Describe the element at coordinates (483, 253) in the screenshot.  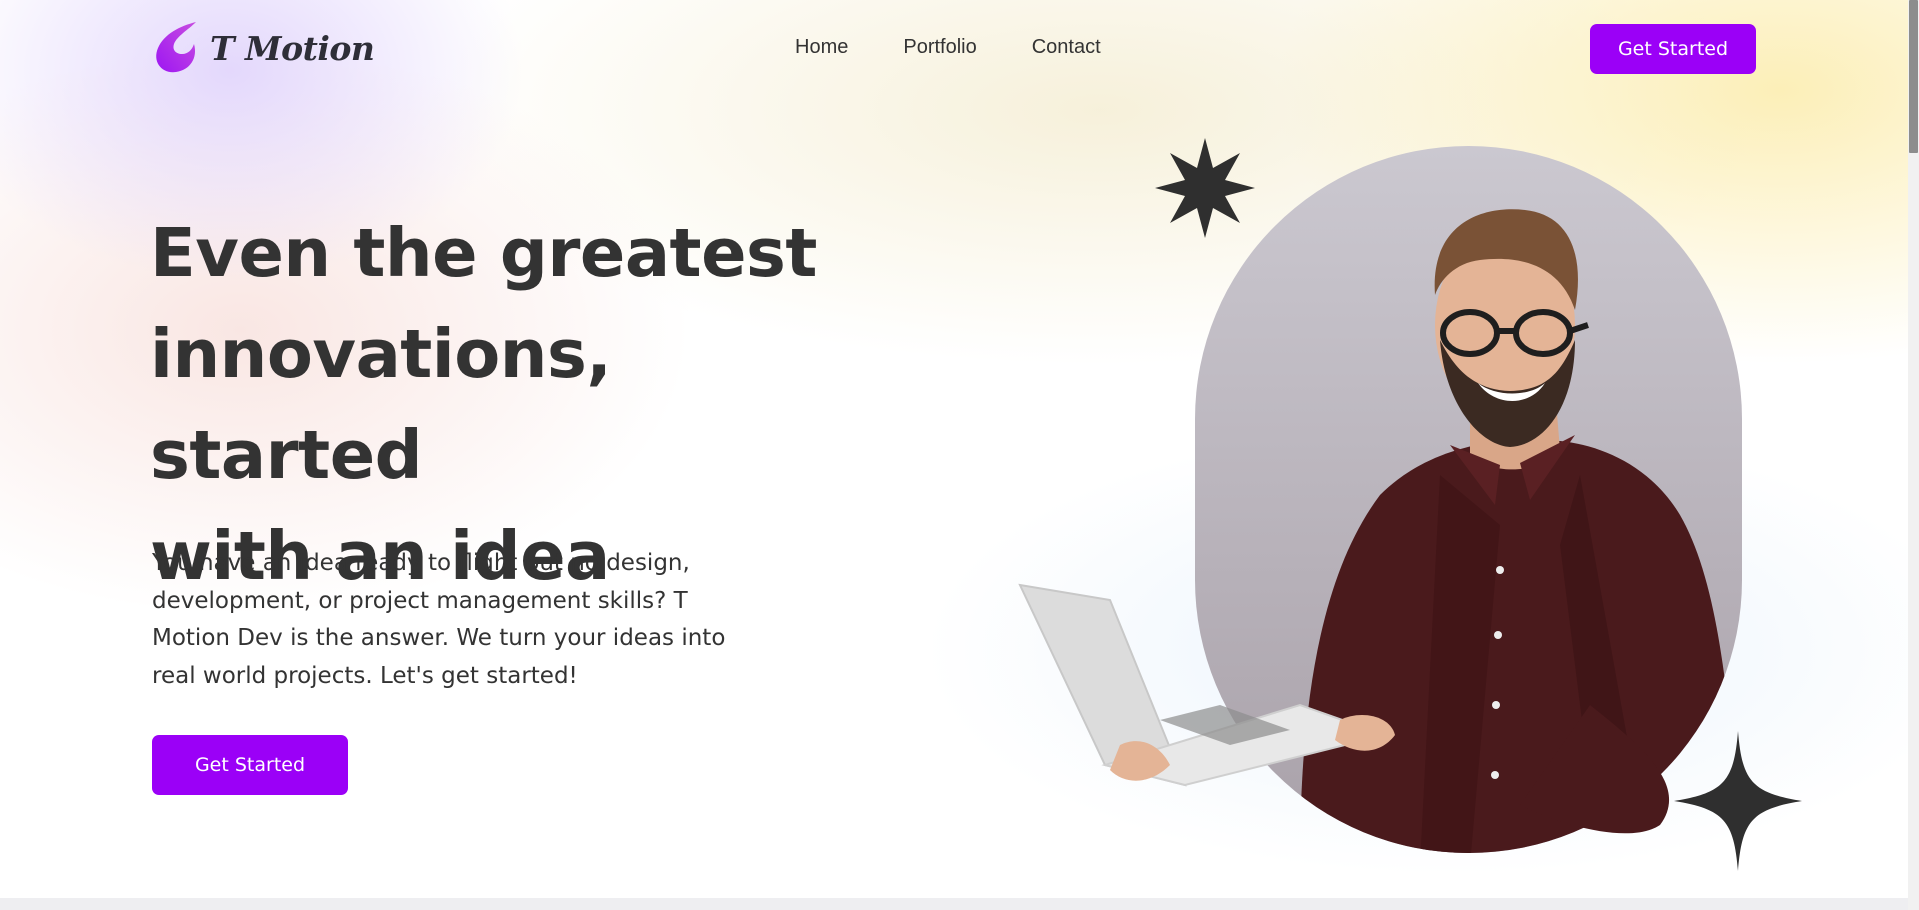
I see `hero-title-line-1: Even the greatest` at that location.